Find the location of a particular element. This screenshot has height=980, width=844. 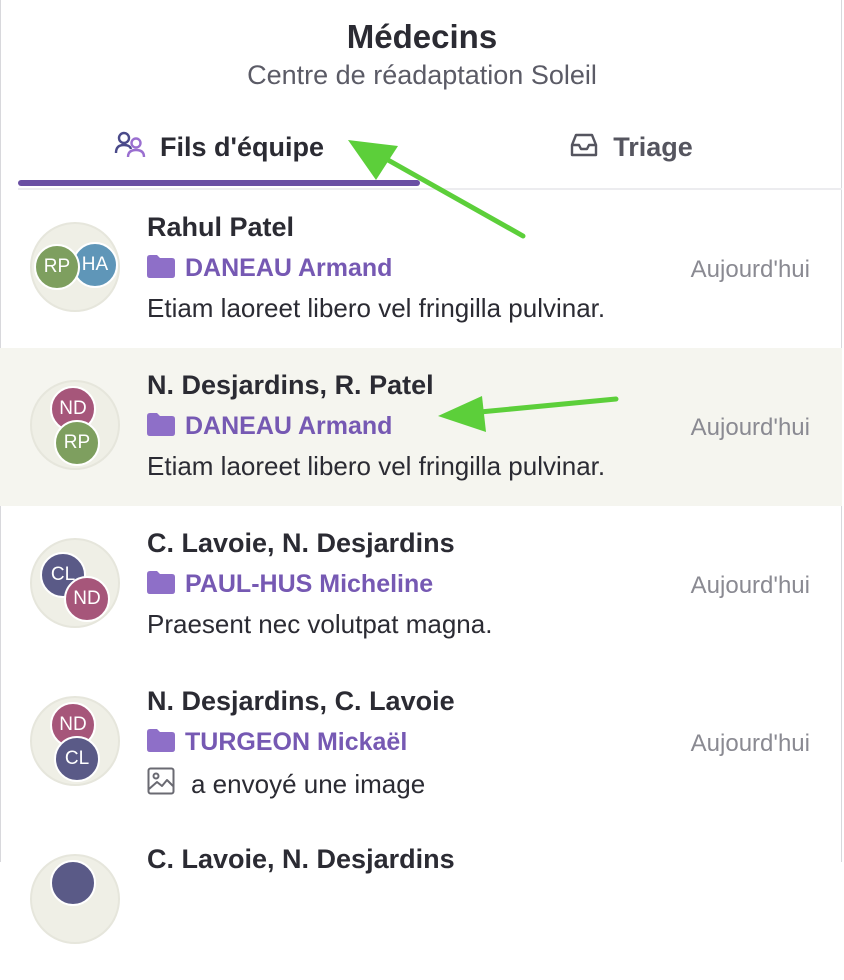

avatar-group: ND RP is located at coordinates (75, 425).